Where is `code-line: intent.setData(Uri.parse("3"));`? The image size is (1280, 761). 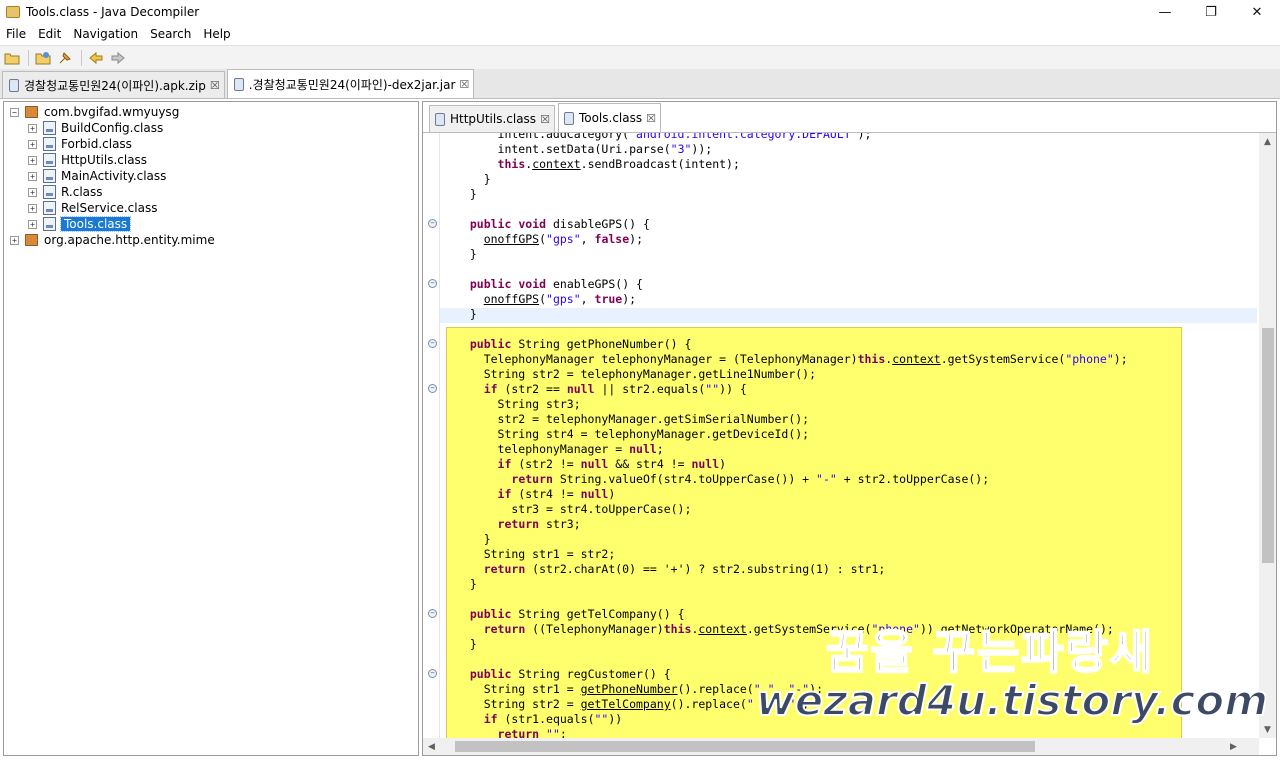 code-line: intent.setData(Uri.parse("3")); is located at coordinates (584, 149).